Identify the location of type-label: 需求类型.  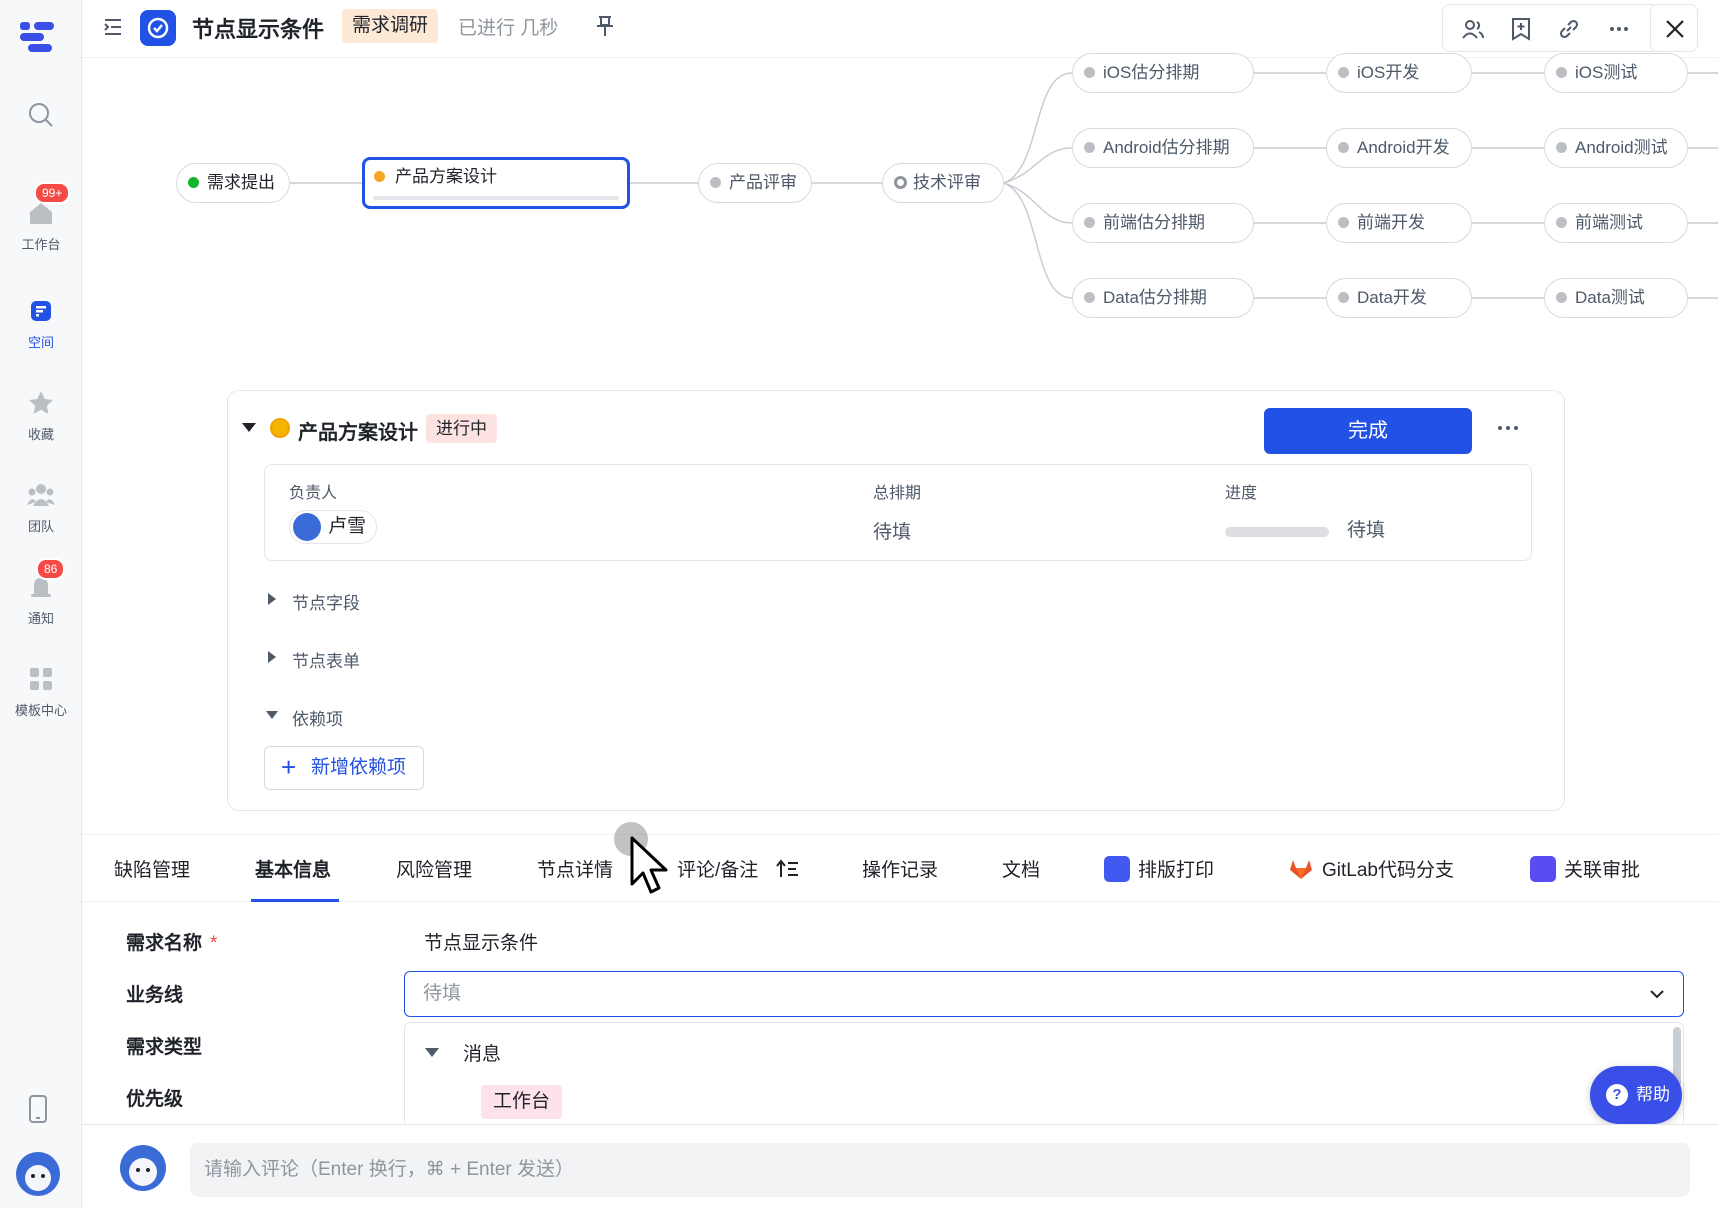
(164, 1047).